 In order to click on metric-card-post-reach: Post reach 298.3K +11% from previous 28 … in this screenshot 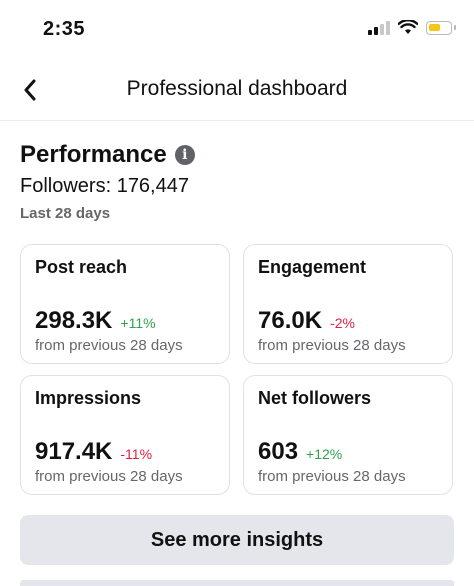, I will do `click(125, 304)`.